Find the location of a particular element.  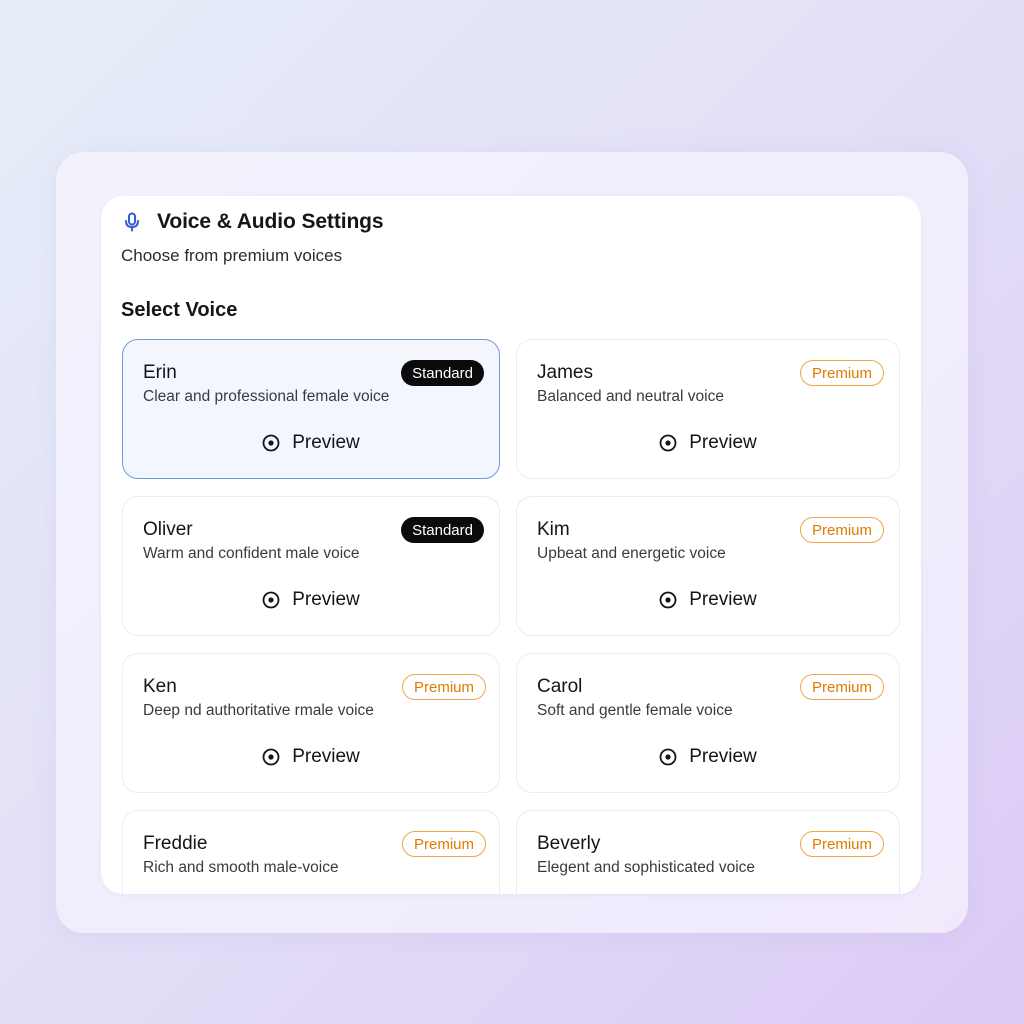

microphone-icon is located at coordinates (132, 222).